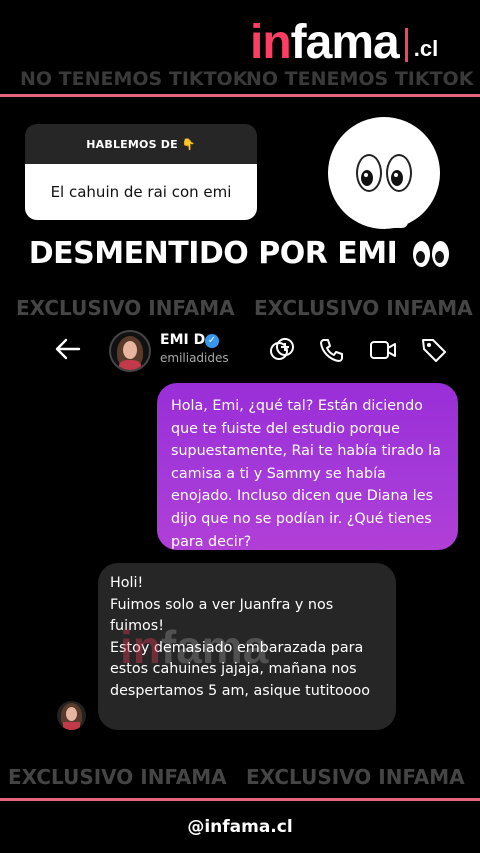 The height and width of the screenshot is (853, 480). I want to click on watermark-top-right: NO TENEMOS TIKTOK, so click(360, 79).